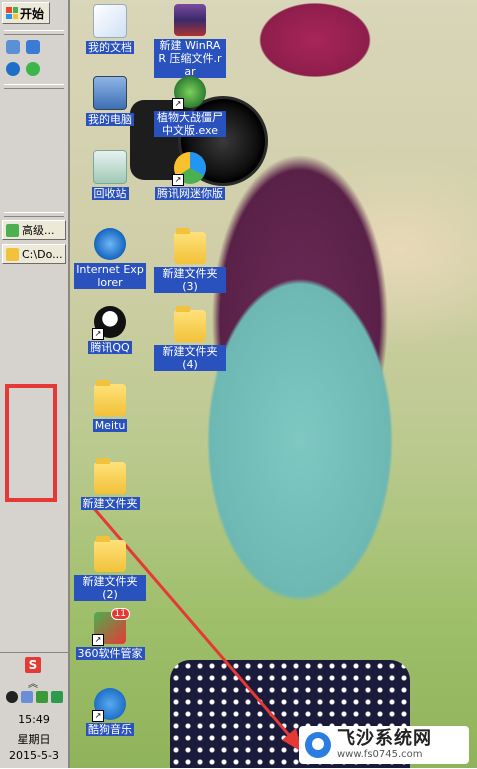 Image resolution: width=477 pixels, height=769 pixels. What do you see at coordinates (110, 167) in the screenshot?
I see `recycle-bin-icon` at bounding box center [110, 167].